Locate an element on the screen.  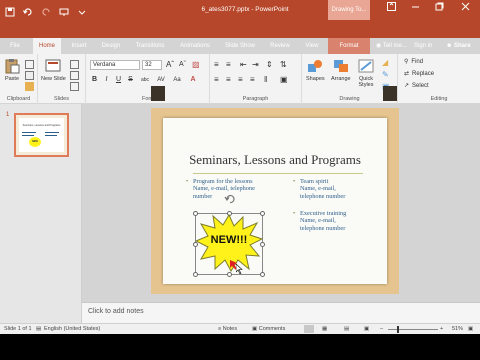
change-case-button: Aa is located at coordinates (177, 80).